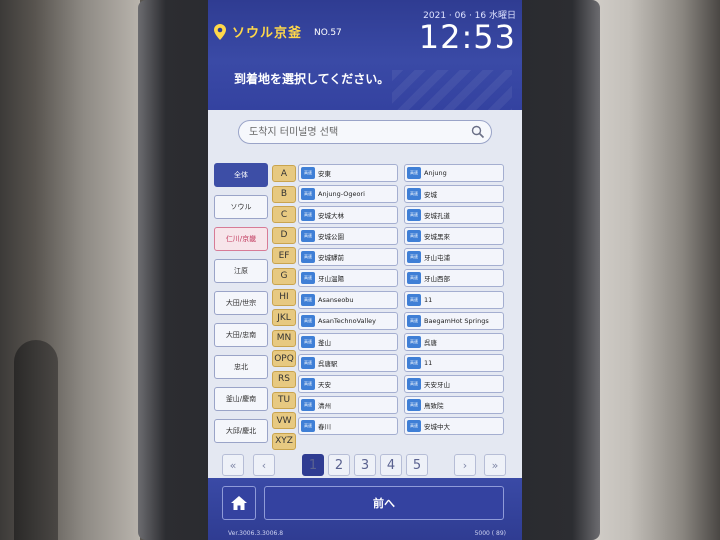  What do you see at coordinates (284, 400) in the screenshot?
I see `letter-index-button: TU` at bounding box center [284, 400].